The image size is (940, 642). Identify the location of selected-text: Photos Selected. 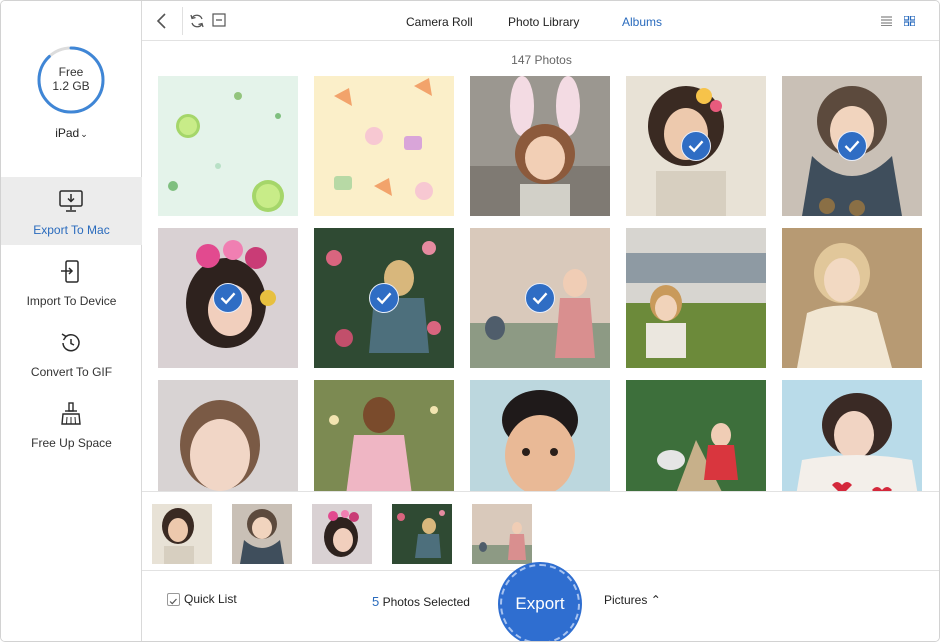
(426, 602).